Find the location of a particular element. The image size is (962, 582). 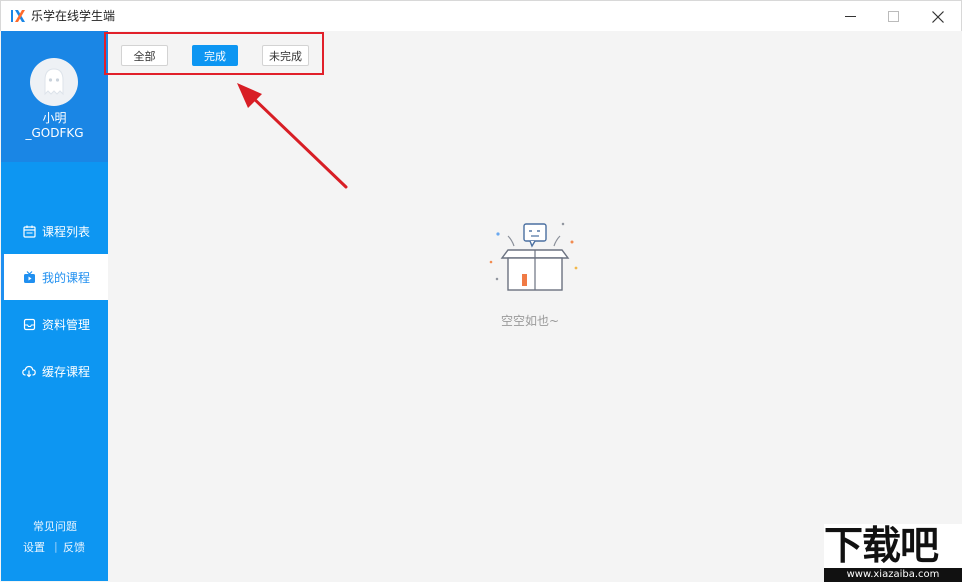

annotation-arrow-icon is located at coordinates (292, 136).